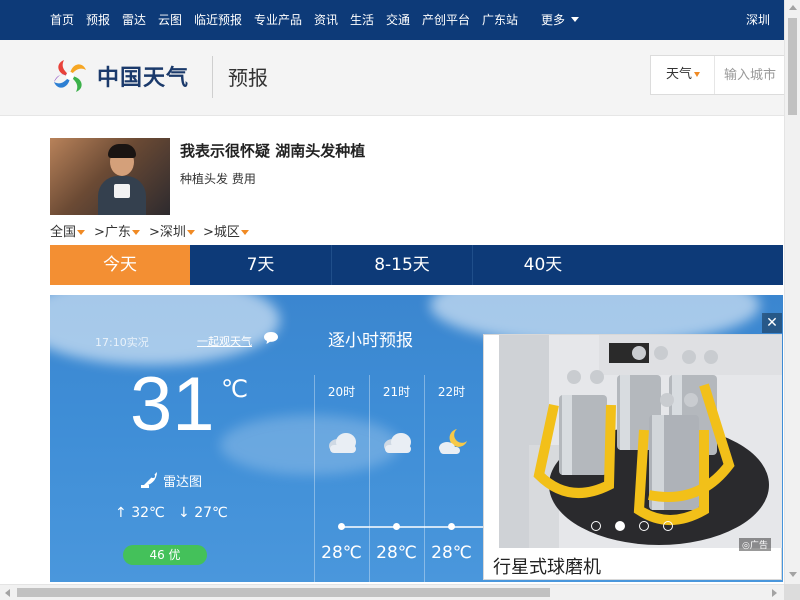  Describe the element at coordinates (547, 566) in the screenshot. I see `ad-caption: 行星式球磨机` at that location.